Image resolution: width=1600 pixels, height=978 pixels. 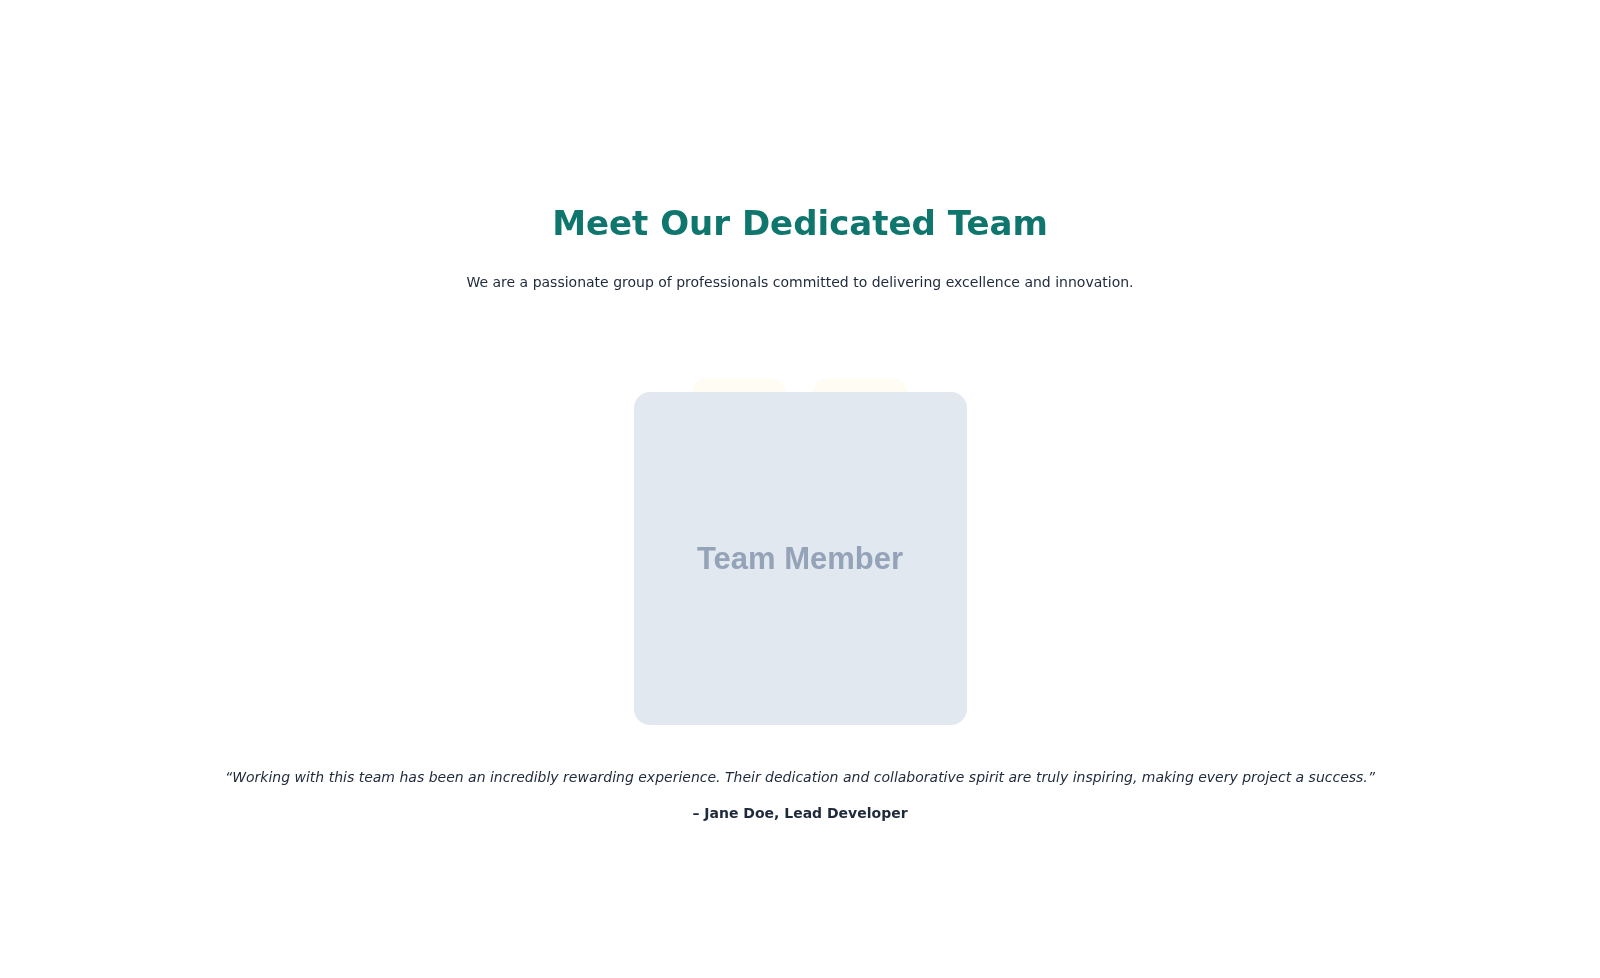 I want to click on section-heading: Meet Our Dedicated Team, so click(x=800, y=223).